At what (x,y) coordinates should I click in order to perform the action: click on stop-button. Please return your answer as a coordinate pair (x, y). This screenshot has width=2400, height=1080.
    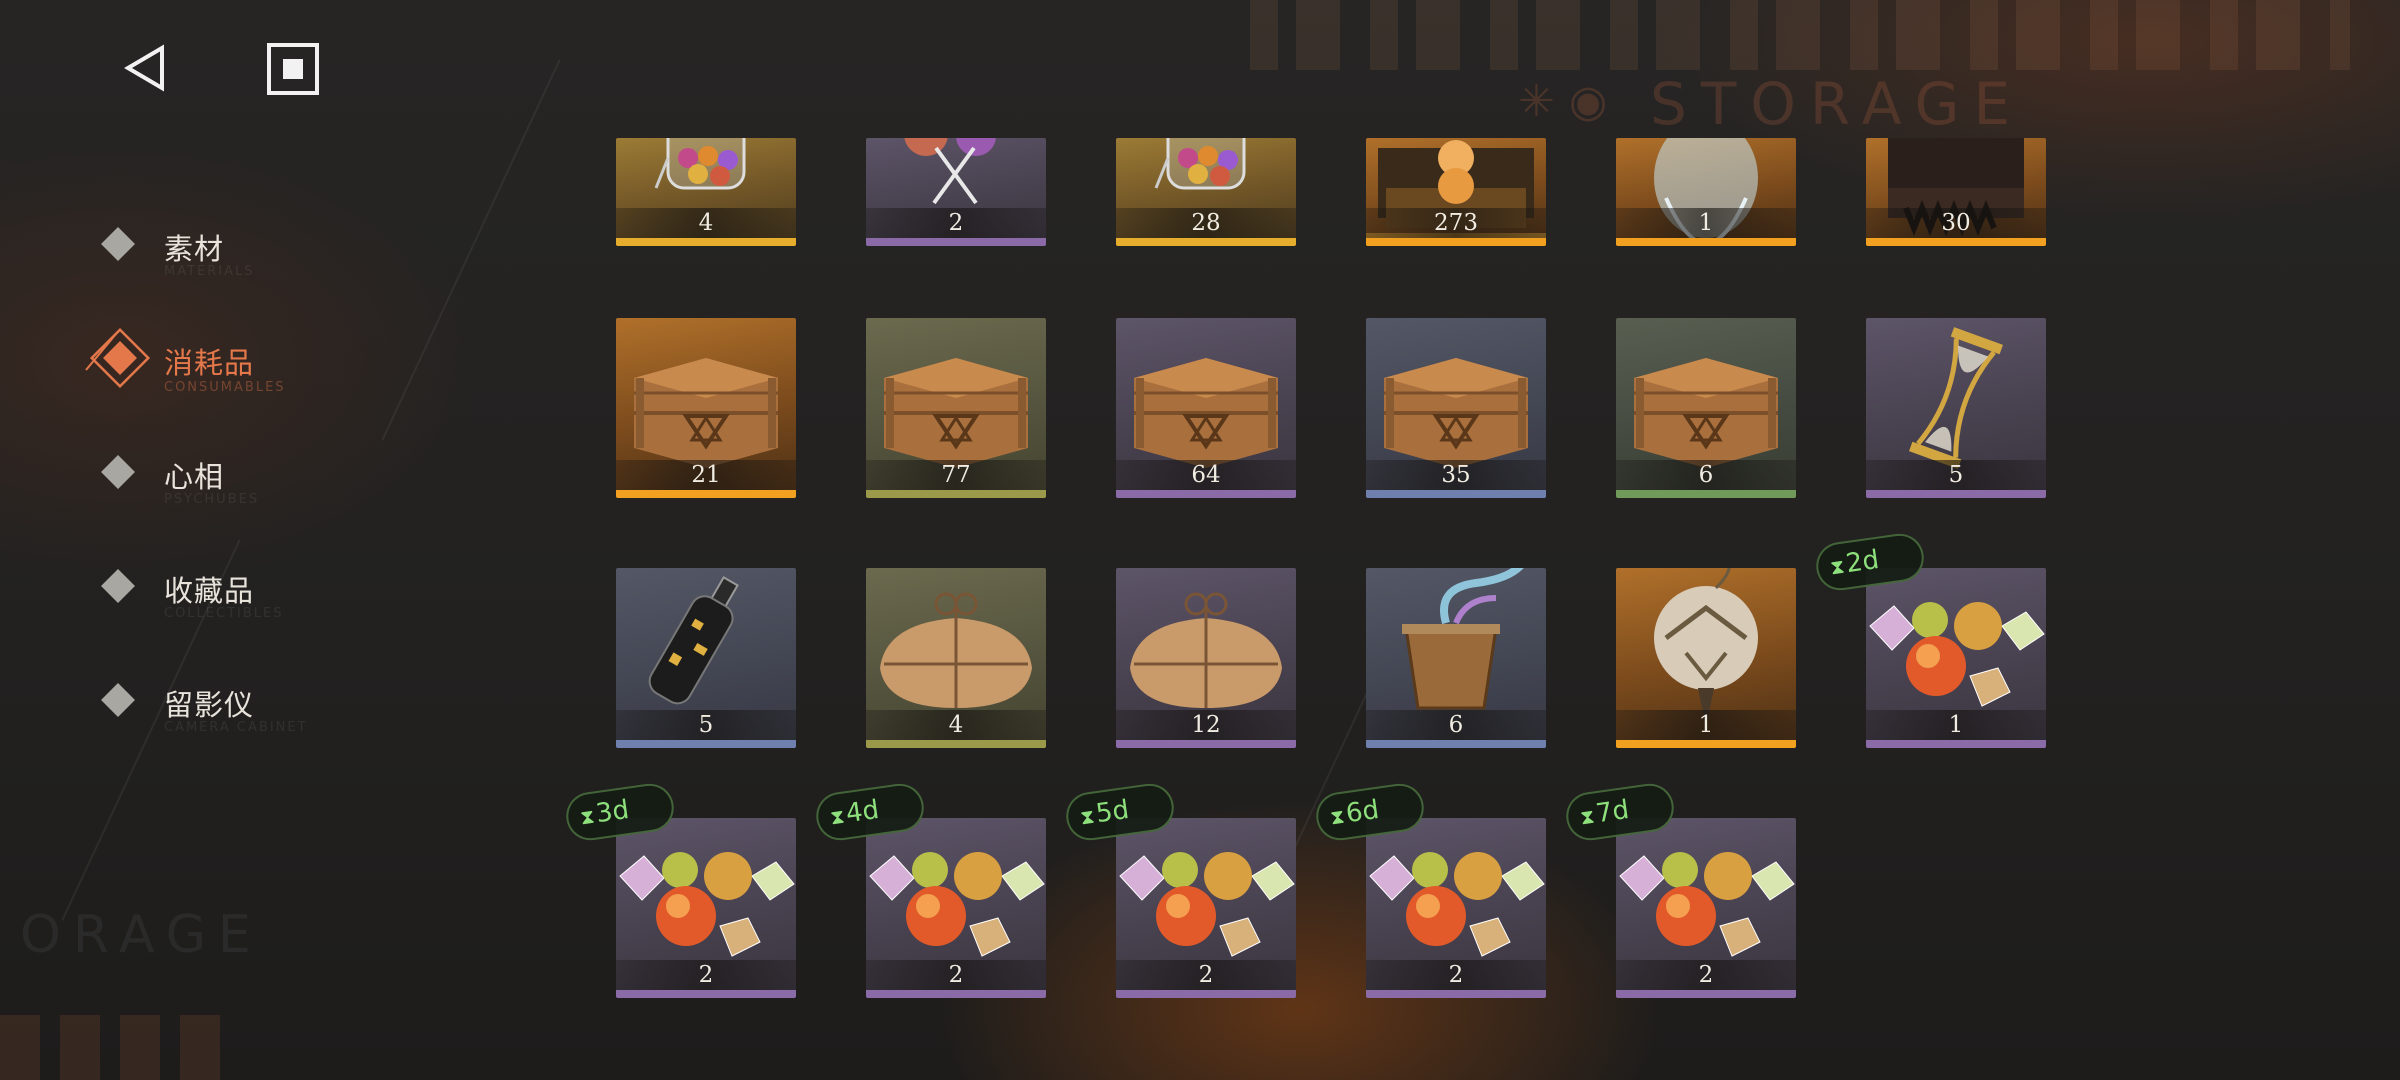
    Looking at the image, I should click on (293, 69).